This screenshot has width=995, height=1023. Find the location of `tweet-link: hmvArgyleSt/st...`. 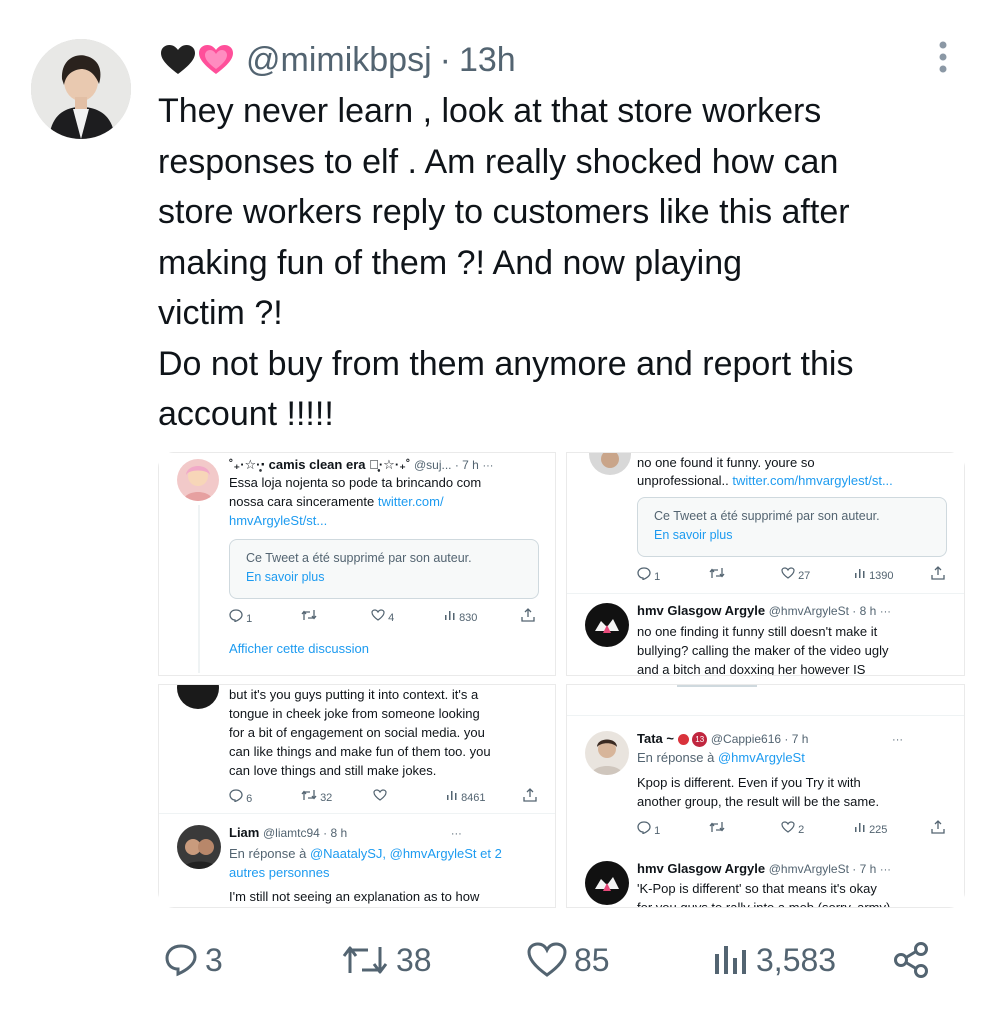

tweet-link: hmvArgyleSt/st... is located at coordinates (278, 520).